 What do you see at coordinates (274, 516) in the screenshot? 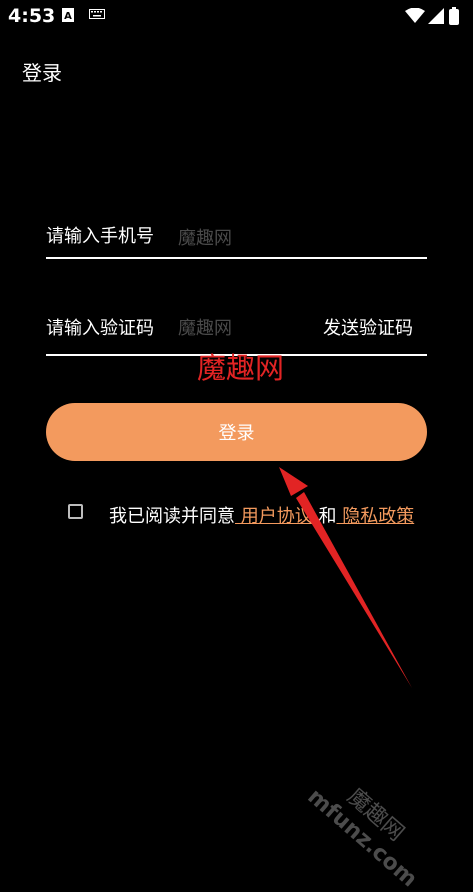
I see `user-agreement-link: 用户协议` at bounding box center [274, 516].